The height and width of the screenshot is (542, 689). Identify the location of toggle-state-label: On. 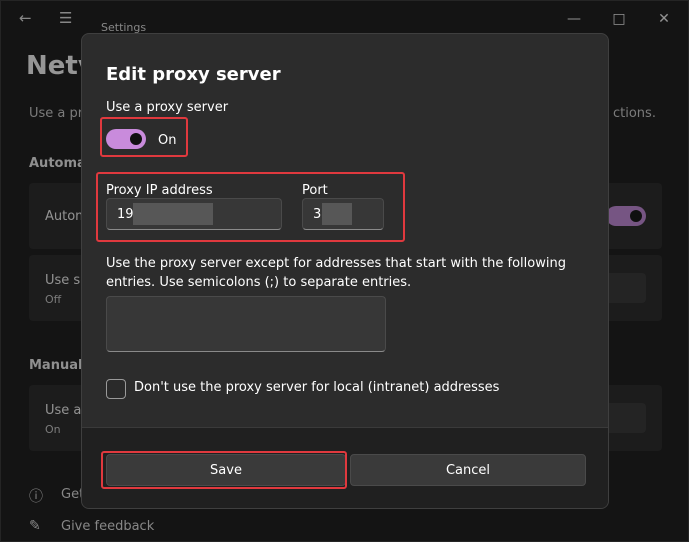
(167, 140).